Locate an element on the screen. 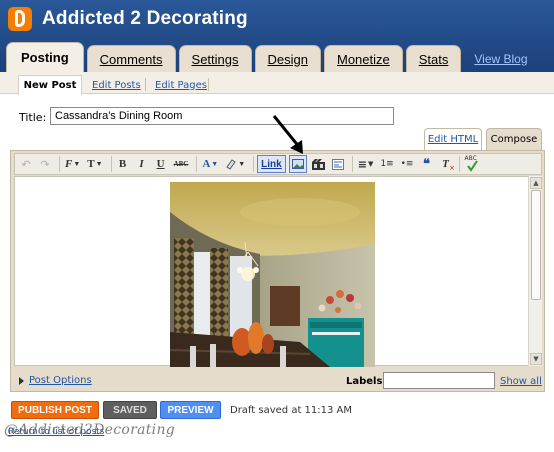 The image size is (554, 452). italic-button: I is located at coordinates (142, 164).